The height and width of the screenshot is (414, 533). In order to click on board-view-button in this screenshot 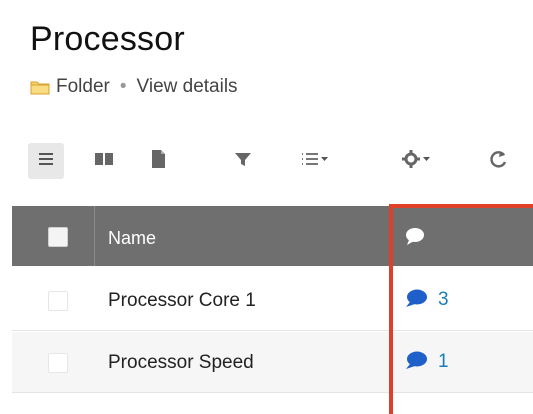, I will do `click(104, 161)`.